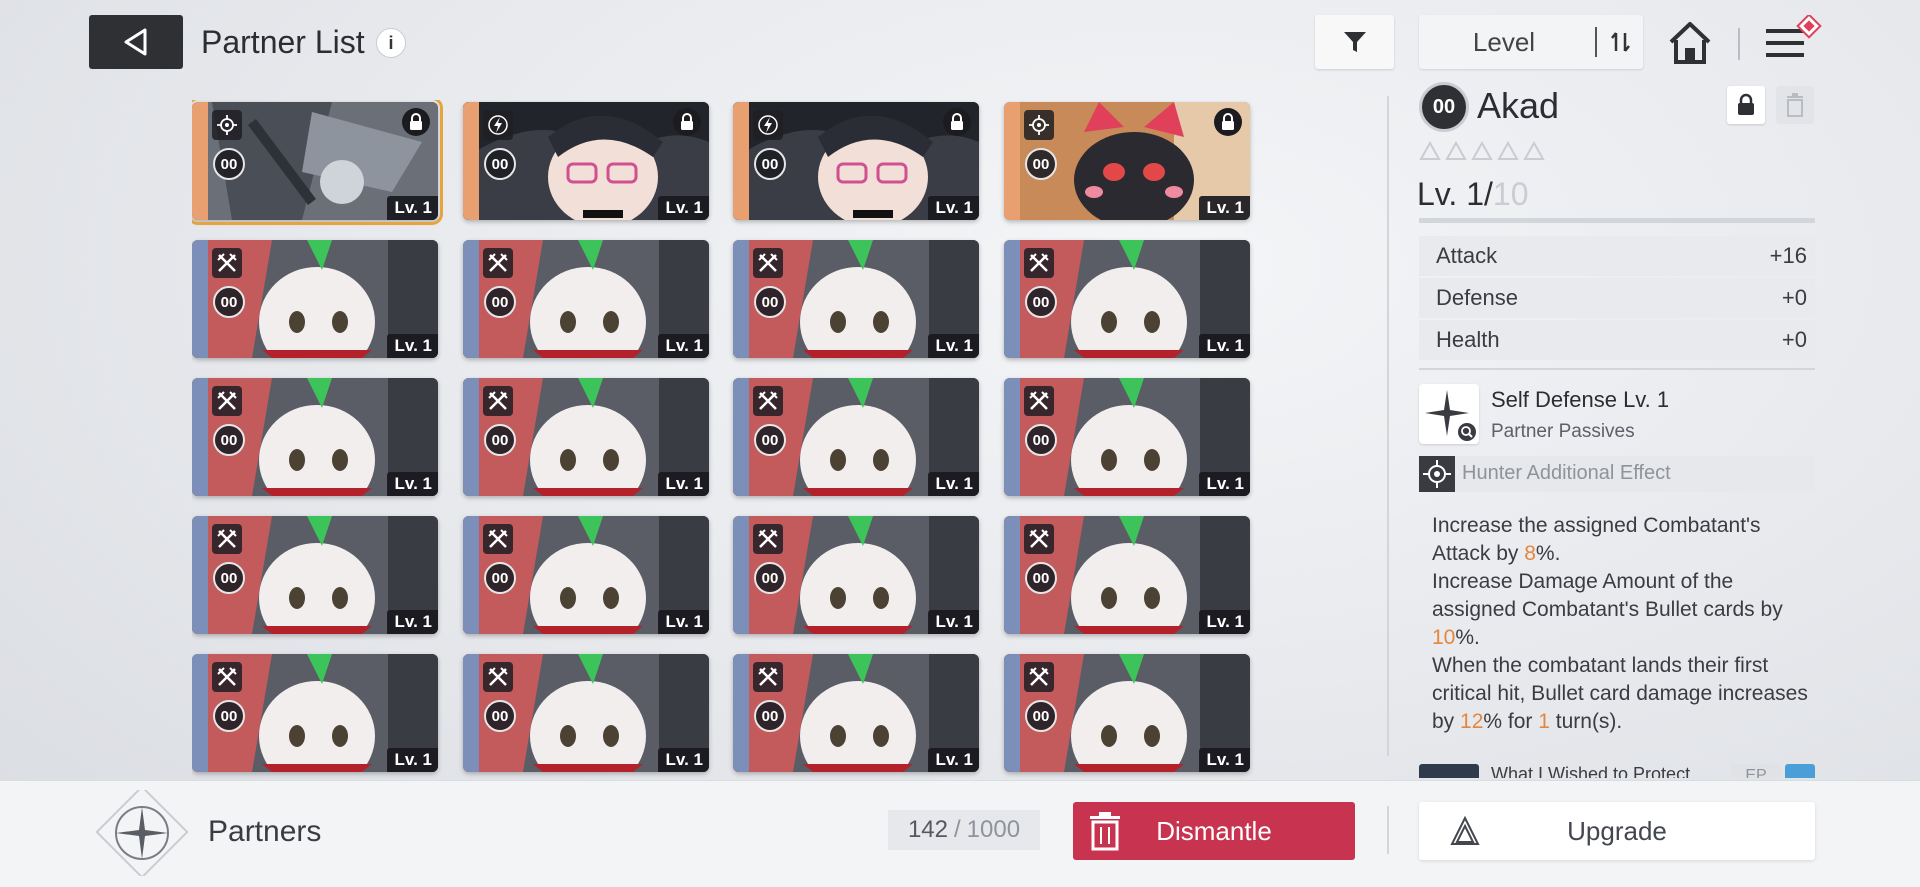  Describe the element at coordinates (391, 43) in the screenshot. I see `info-icon: i` at that location.